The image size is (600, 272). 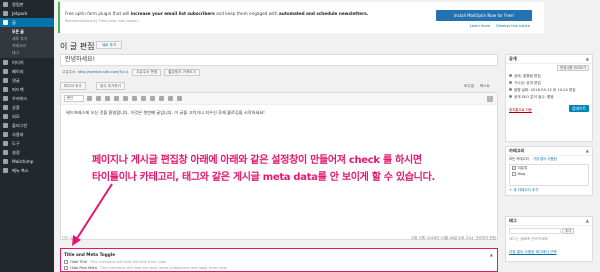 What do you see at coordinates (161, 98) in the screenshot?
I see `link-icon` at bounding box center [161, 98].